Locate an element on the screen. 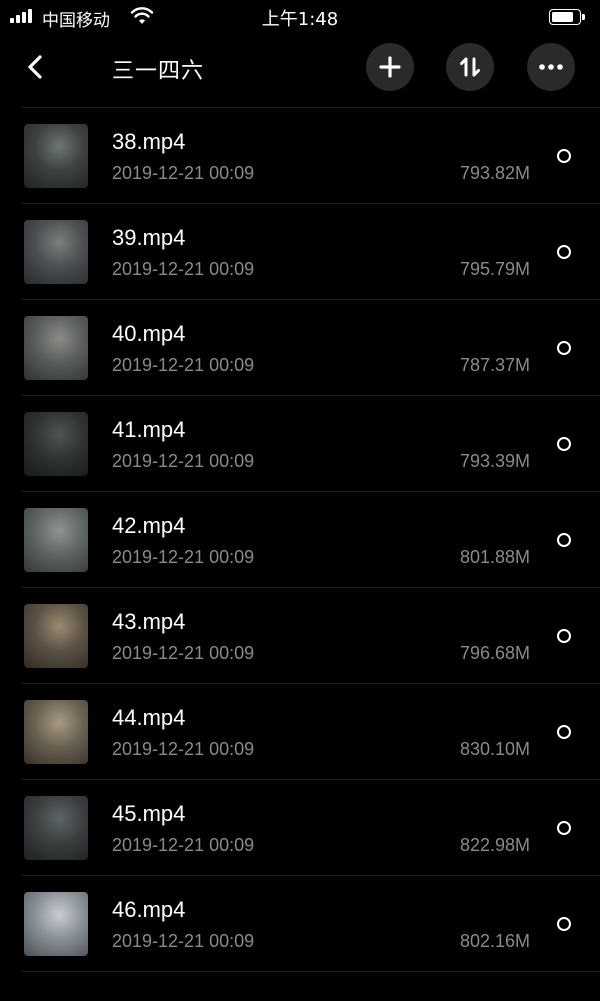 The image size is (600, 1001). file-name: 44.mp4 is located at coordinates (149, 717).